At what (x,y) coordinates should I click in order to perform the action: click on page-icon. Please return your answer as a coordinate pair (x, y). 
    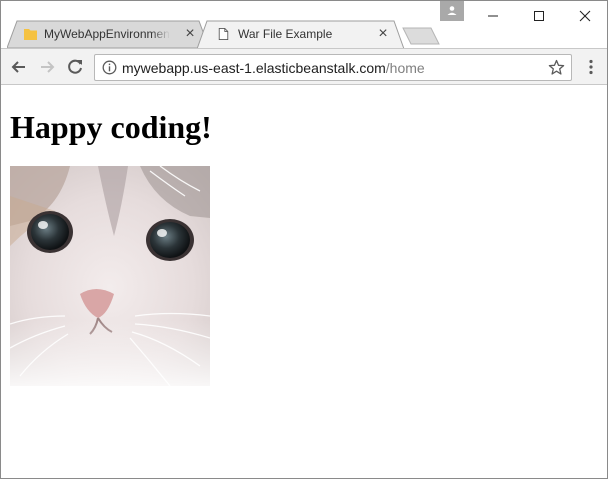
    Looking at the image, I should click on (223, 34).